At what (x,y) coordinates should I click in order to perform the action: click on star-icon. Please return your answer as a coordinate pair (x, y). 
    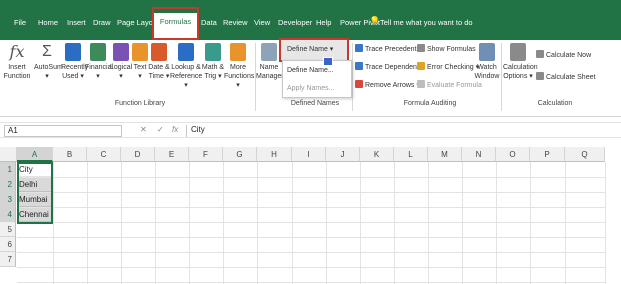
    Looking at the image, I should click on (73, 52).